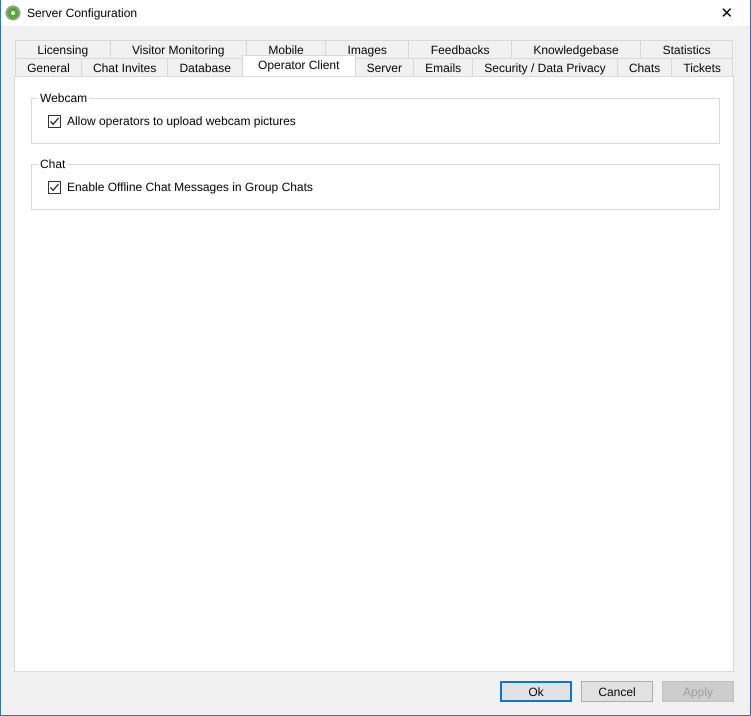 This screenshot has width=751, height=716. What do you see at coordinates (53, 164) in the screenshot?
I see `group-title: Chat` at bounding box center [53, 164].